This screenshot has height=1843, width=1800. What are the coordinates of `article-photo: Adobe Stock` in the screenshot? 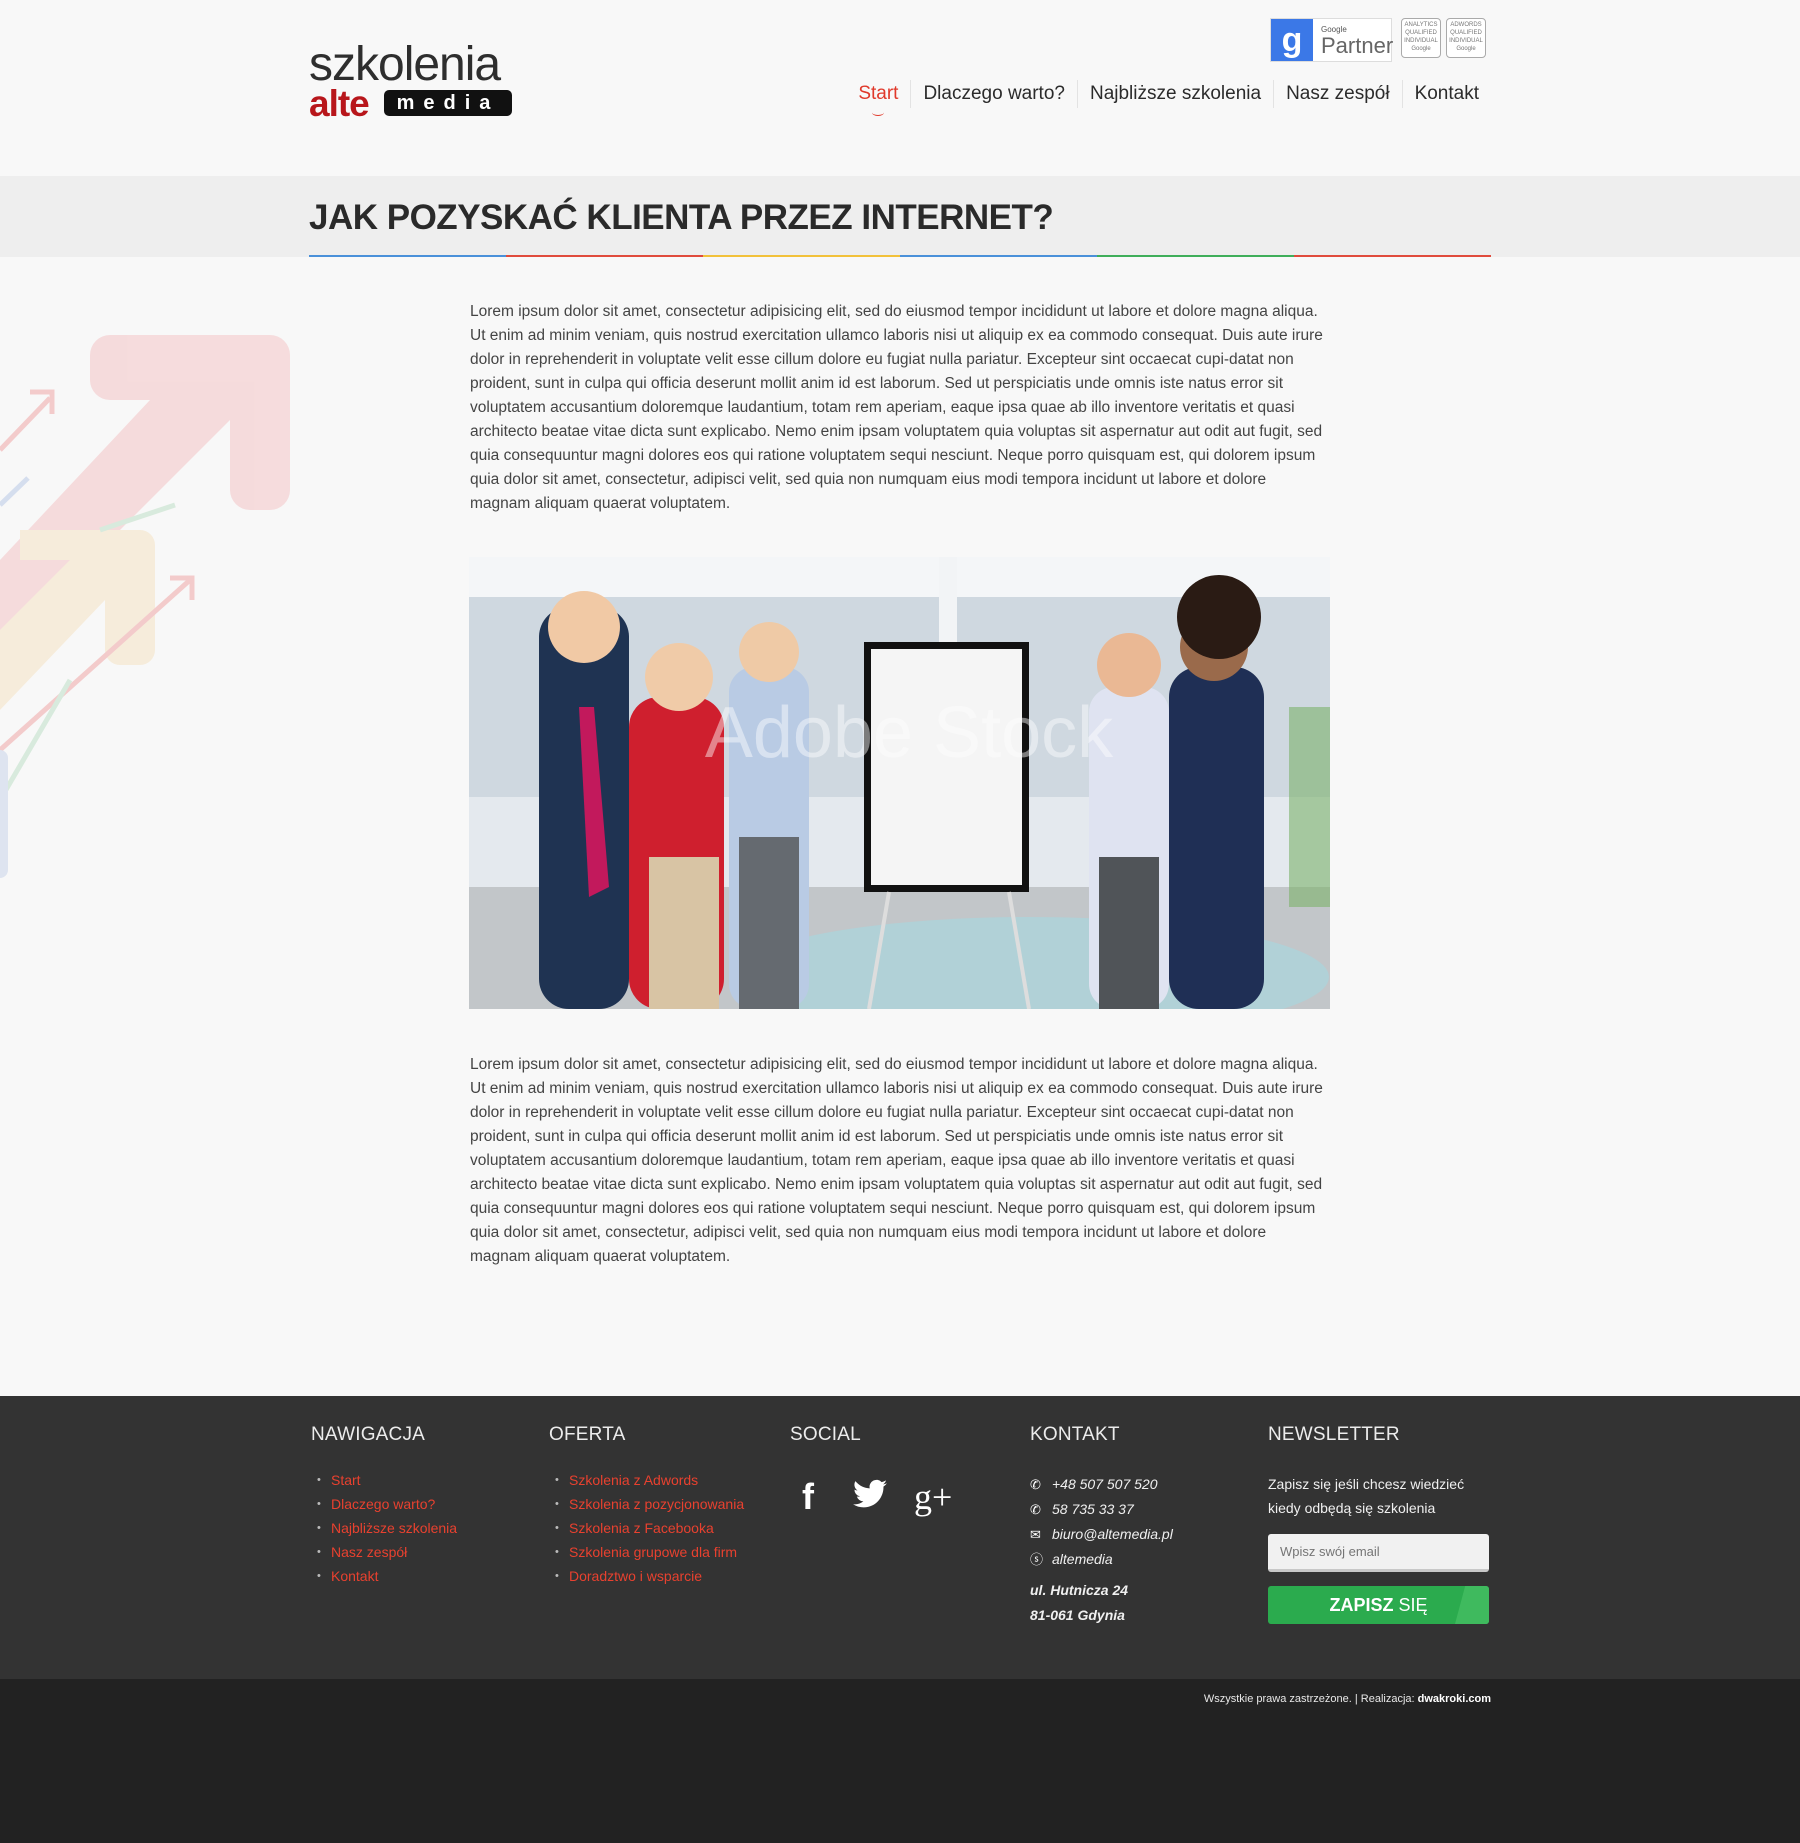 It's located at (899, 783).